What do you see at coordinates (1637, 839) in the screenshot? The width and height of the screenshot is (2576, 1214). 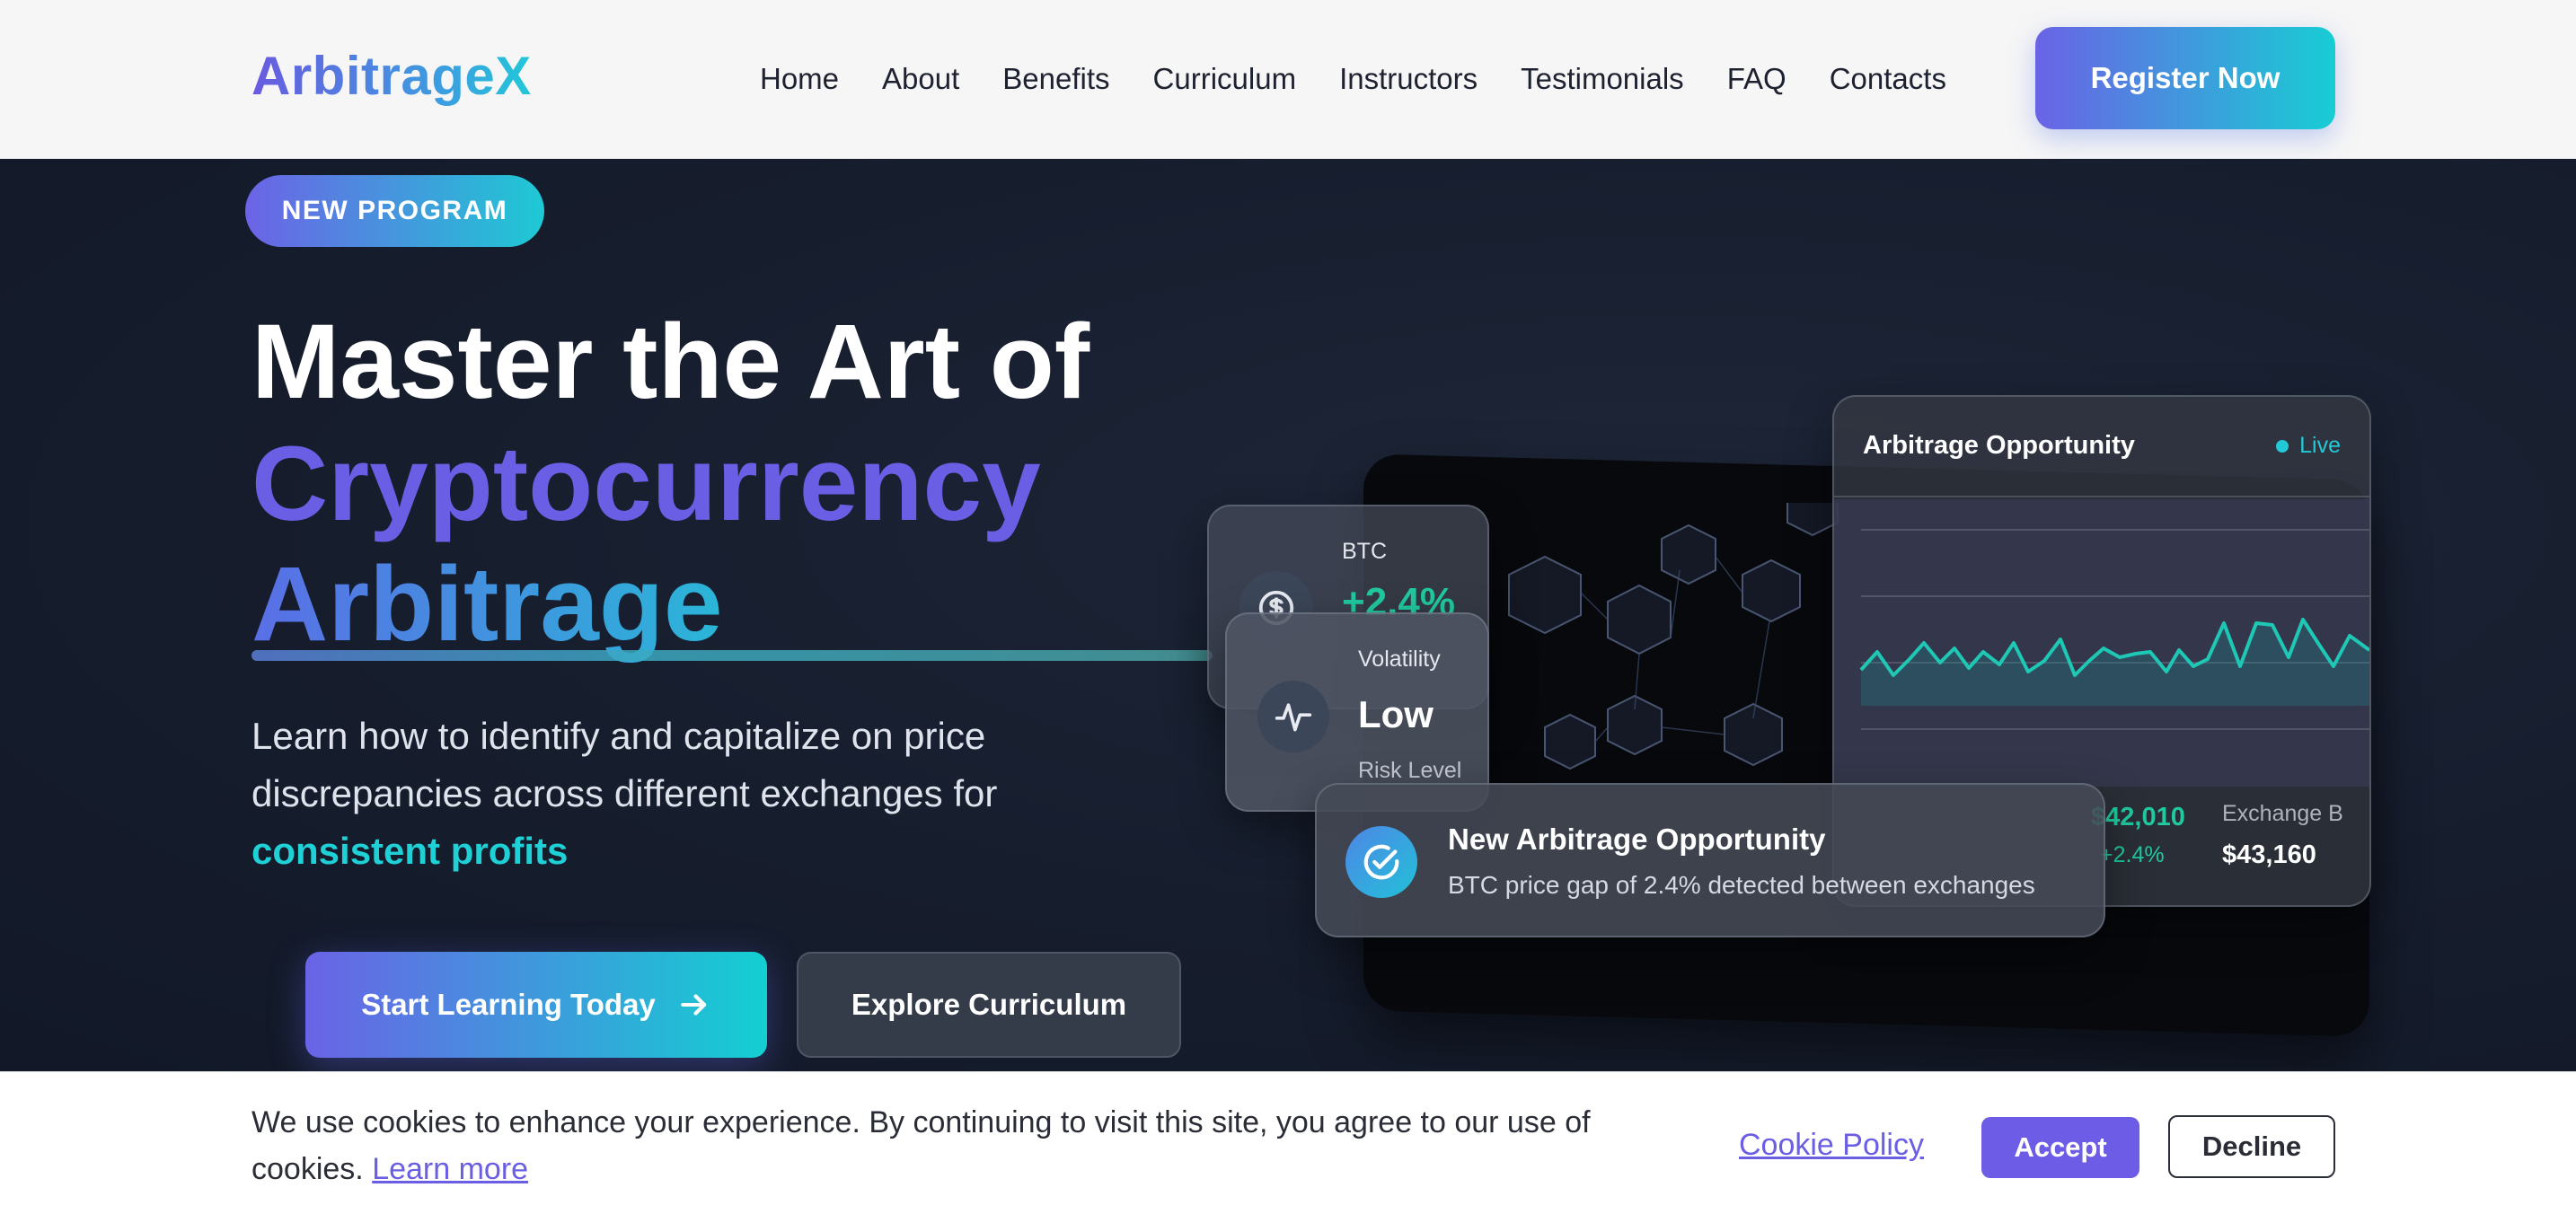 I see `notification-title: New Arbitrage Opportunity` at bounding box center [1637, 839].